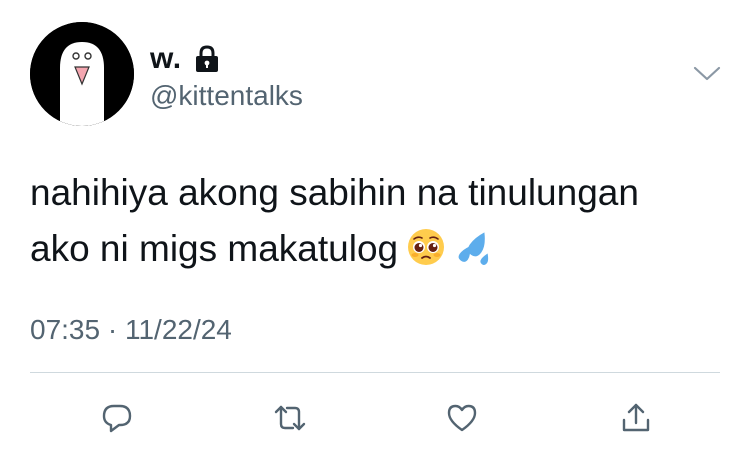  I want to click on like-button, so click(462, 418).